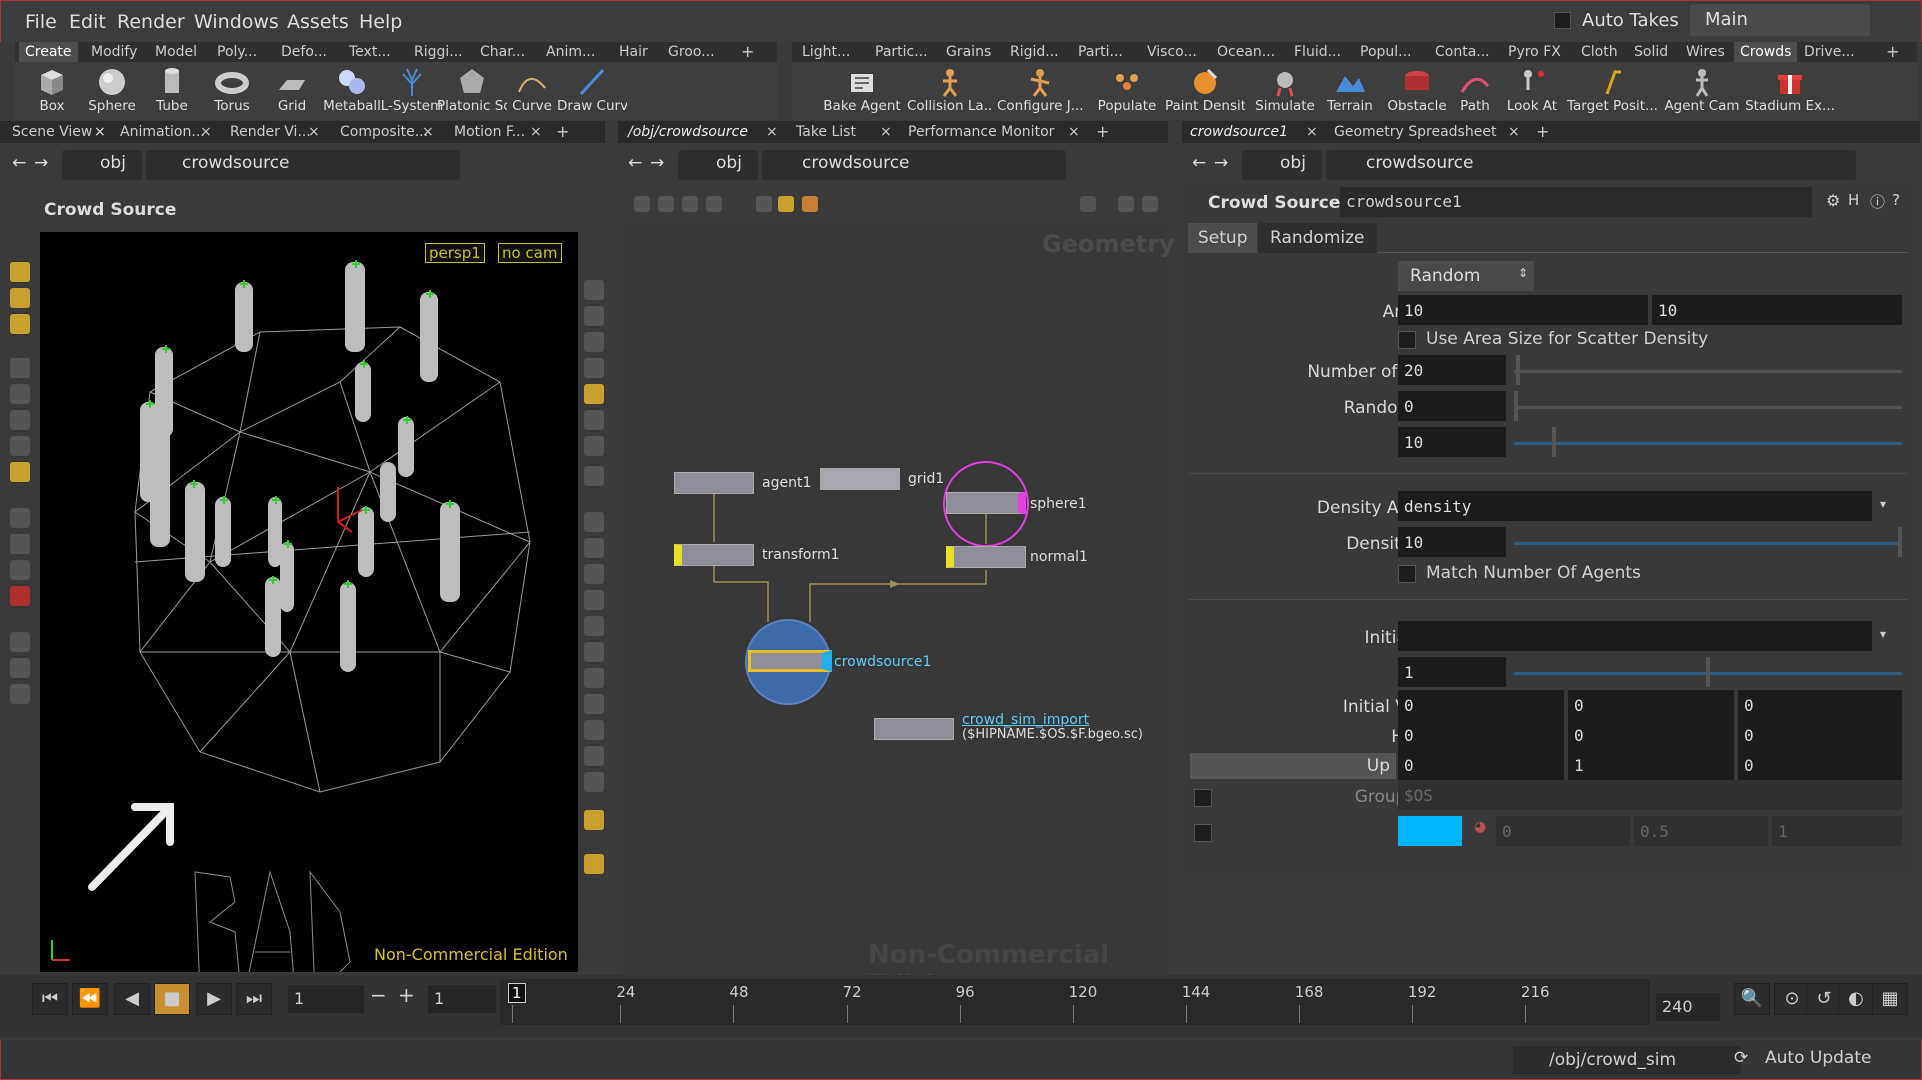 The image size is (1922, 1080). Describe the element at coordinates (690, 204) in the screenshot. I see `layout-icon` at that location.